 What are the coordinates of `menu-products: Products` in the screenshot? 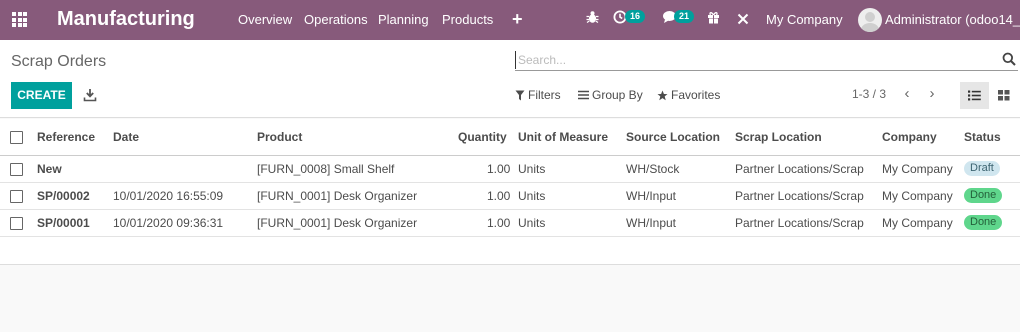 It's located at (467, 19).